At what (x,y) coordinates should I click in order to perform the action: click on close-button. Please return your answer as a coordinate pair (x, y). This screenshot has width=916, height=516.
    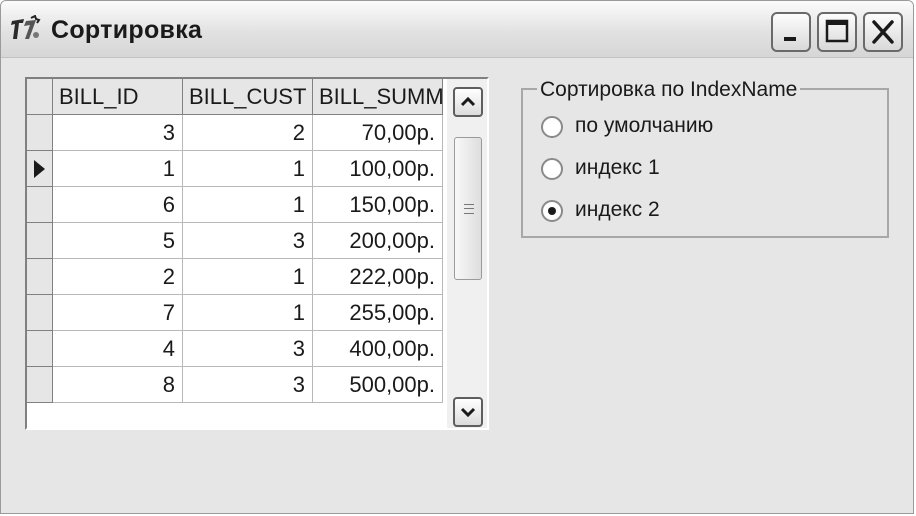
    Looking at the image, I should click on (883, 32).